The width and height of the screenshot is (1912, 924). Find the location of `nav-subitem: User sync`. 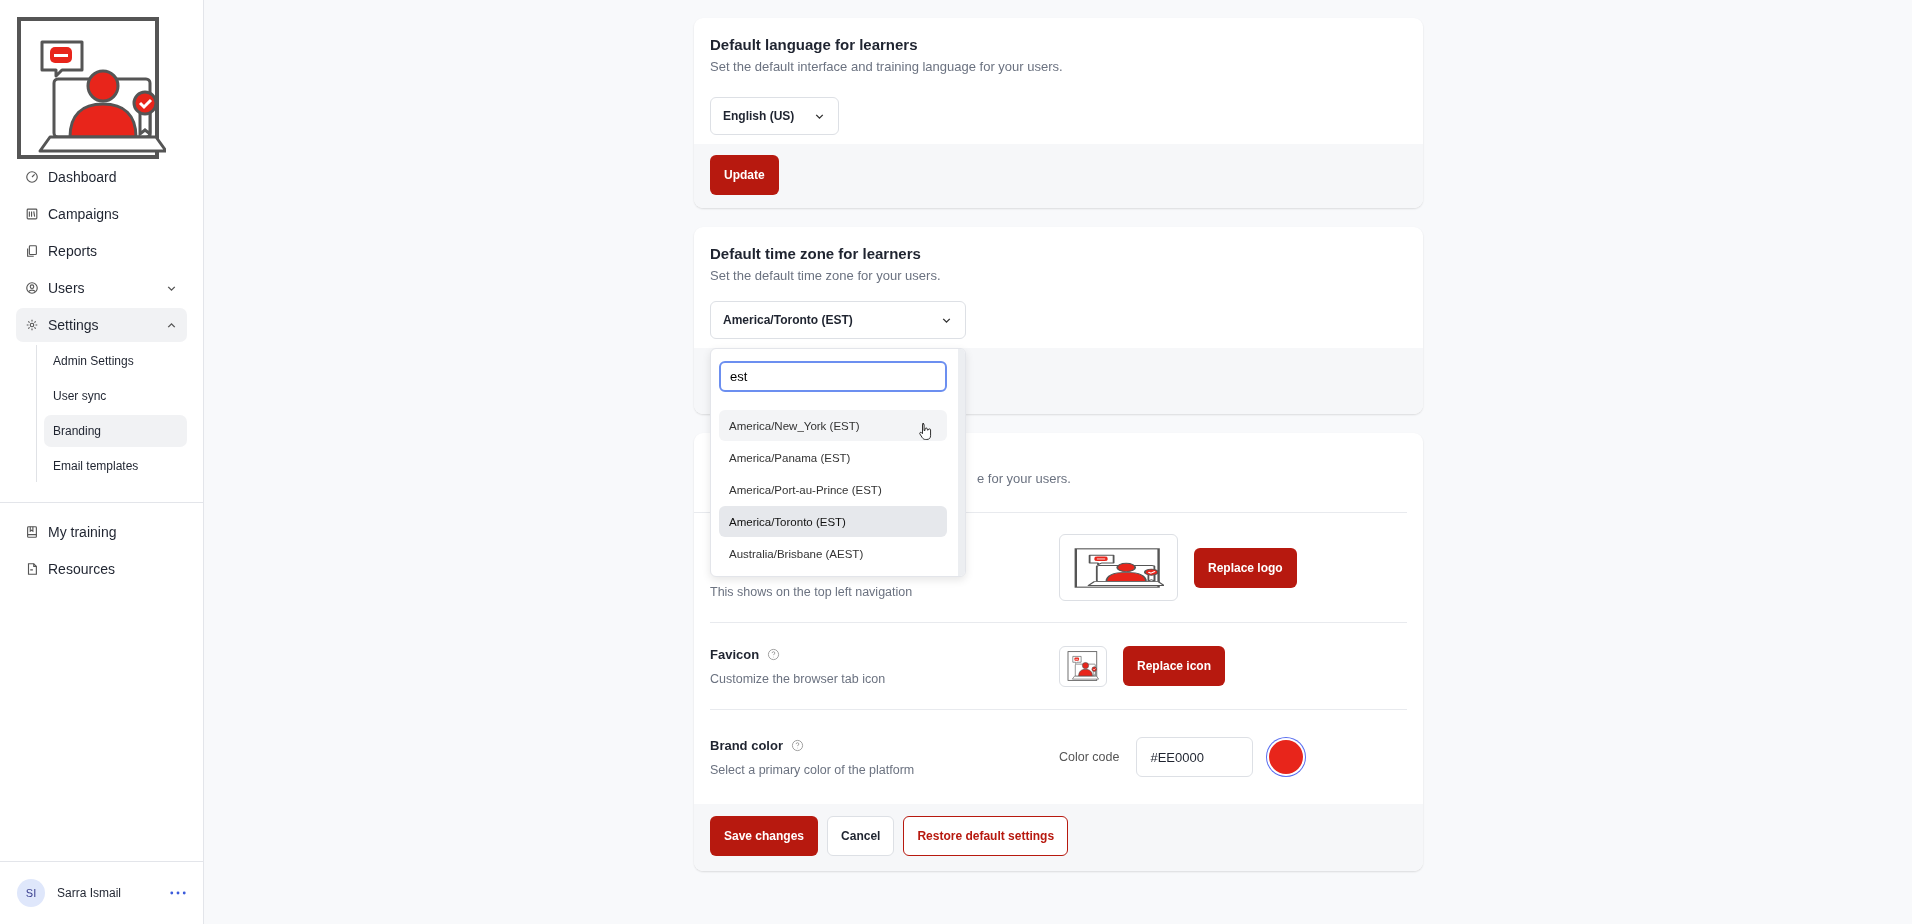

nav-subitem: User sync is located at coordinates (115, 396).